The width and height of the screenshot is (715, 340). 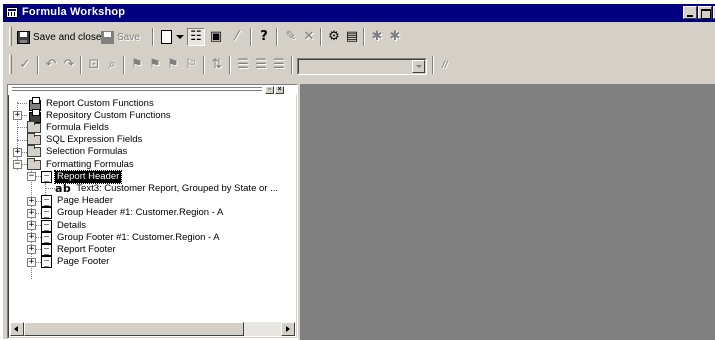 I want to click on tree-item-label: Group Footer #1: Customer.Region - A, so click(x=138, y=237).